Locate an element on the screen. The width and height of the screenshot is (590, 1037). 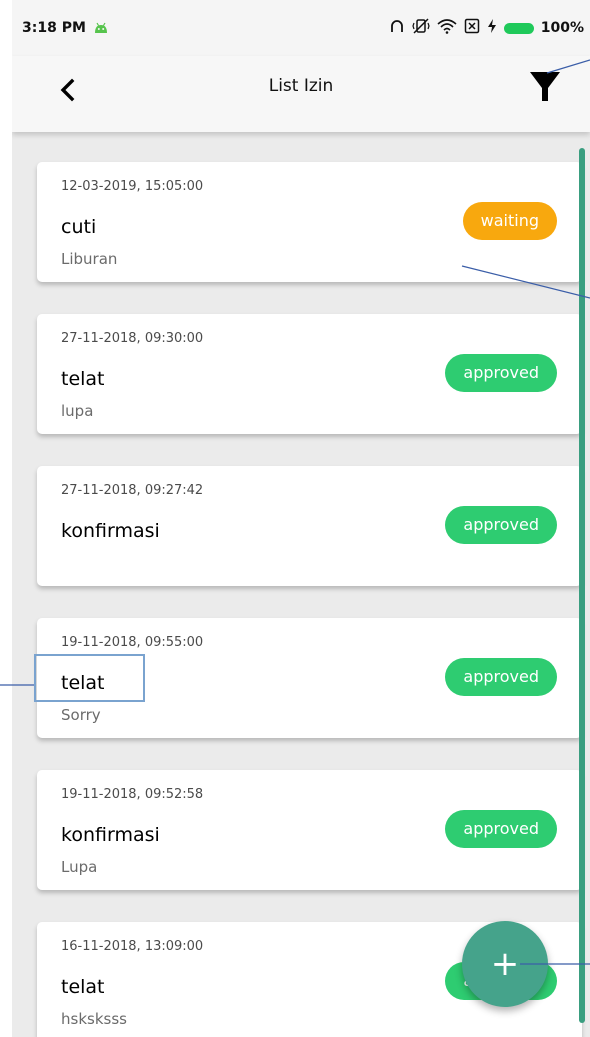
status-time: 3:18 PM is located at coordinates (54, 28).